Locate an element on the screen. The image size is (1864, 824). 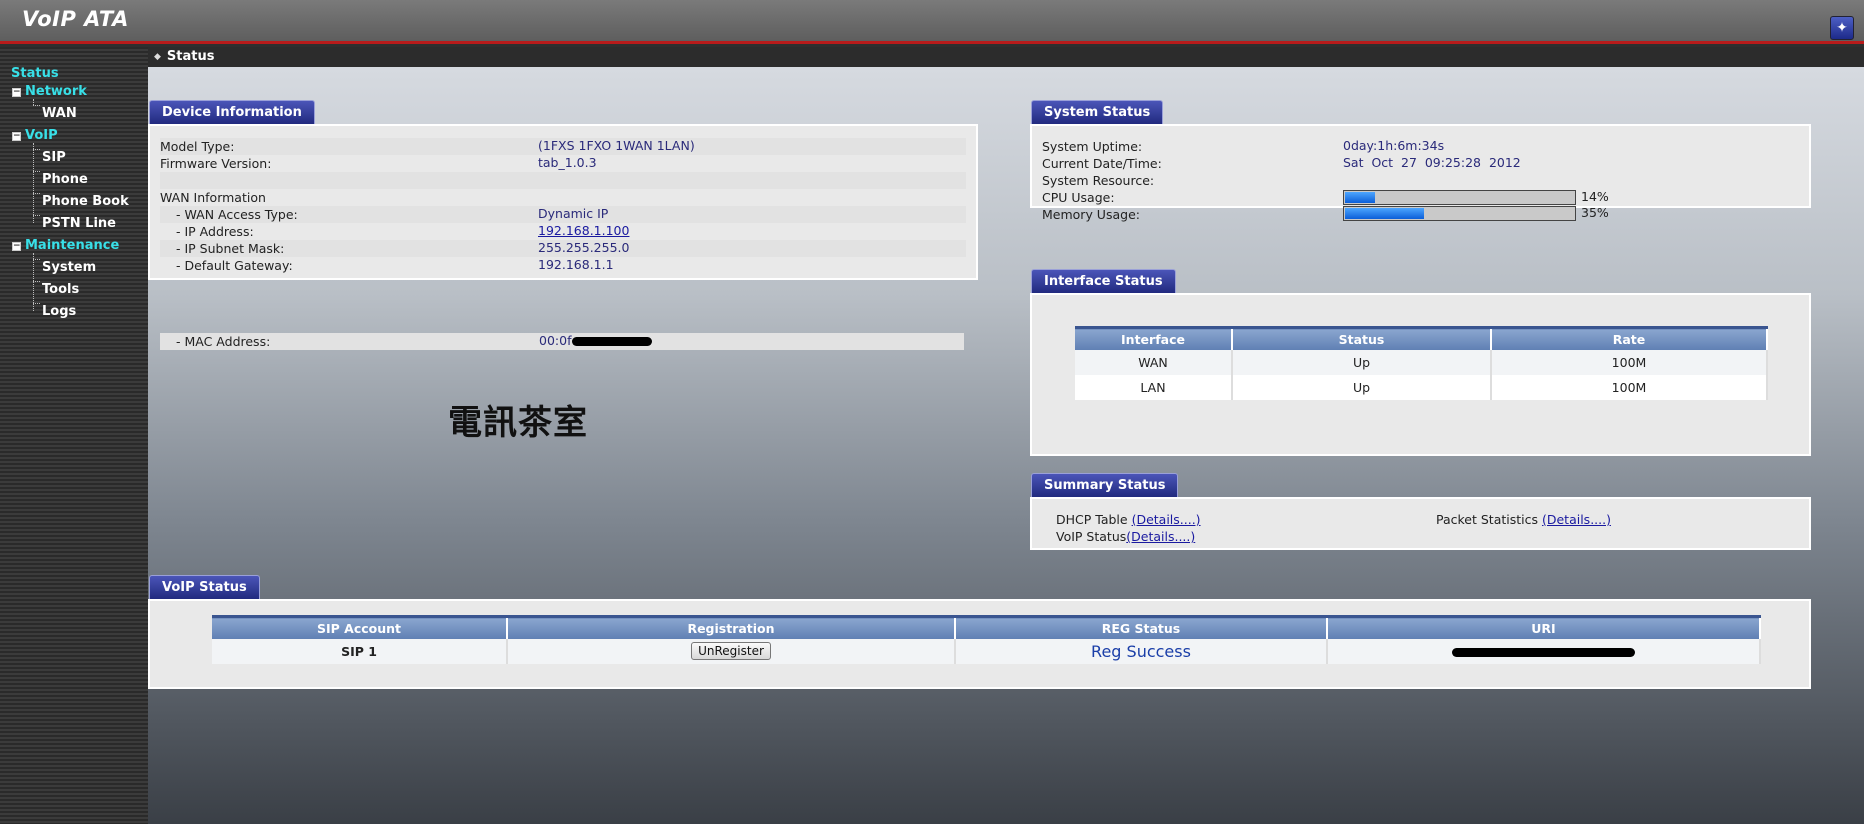
cpu-label: CPU Usage: is located at coordinates (1078, 197).